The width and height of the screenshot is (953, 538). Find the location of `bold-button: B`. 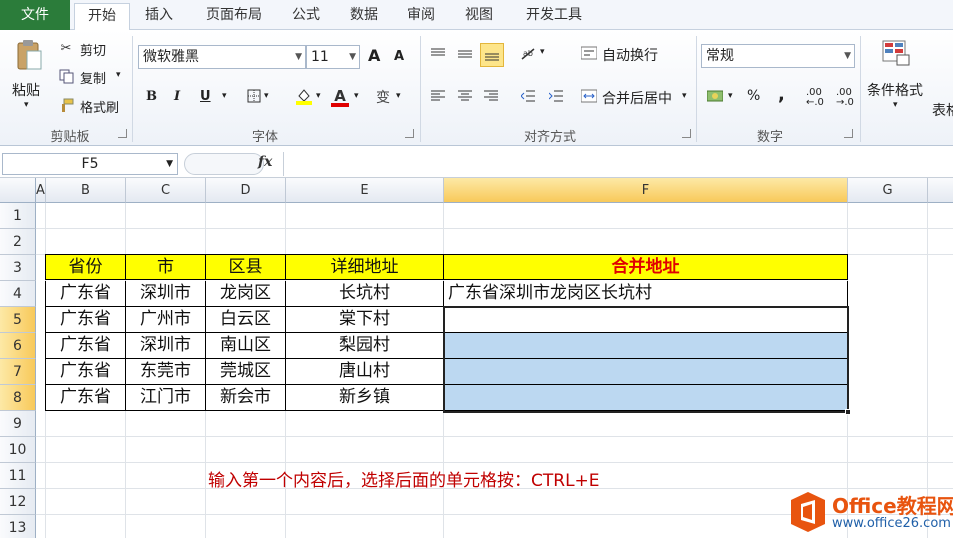

bold-button: B is located at coordinates (151, 96).